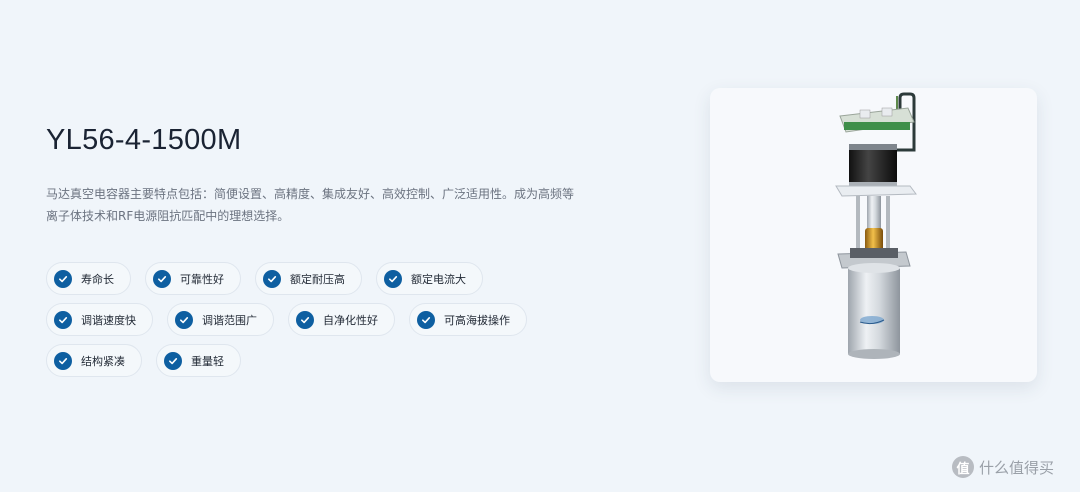  What do you see at coordinates (438, 279) in the screenshot?
I see `feature-label: 额定电流大` at bounding box center [438, 279].